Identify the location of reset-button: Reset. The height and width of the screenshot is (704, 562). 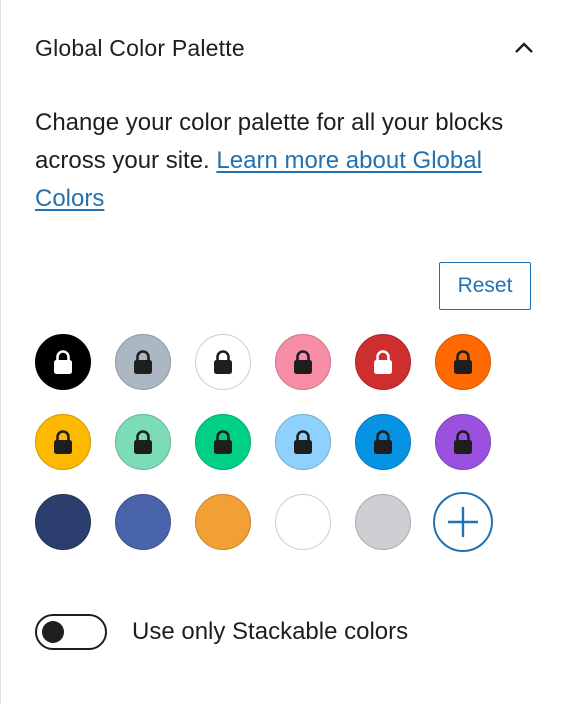
(485, 286).